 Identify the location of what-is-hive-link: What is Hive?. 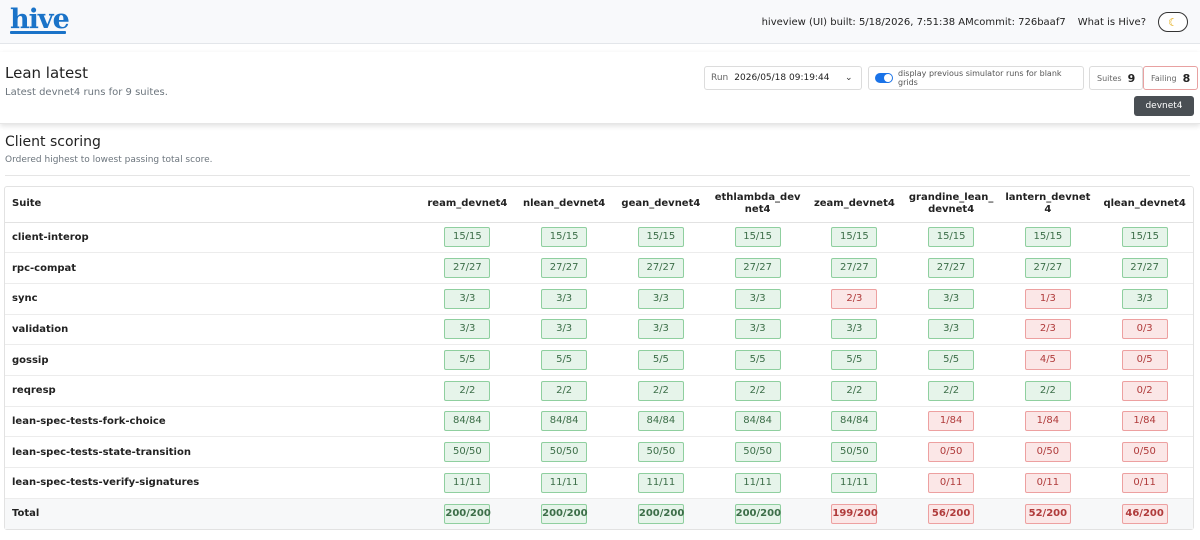
(1112, 22).